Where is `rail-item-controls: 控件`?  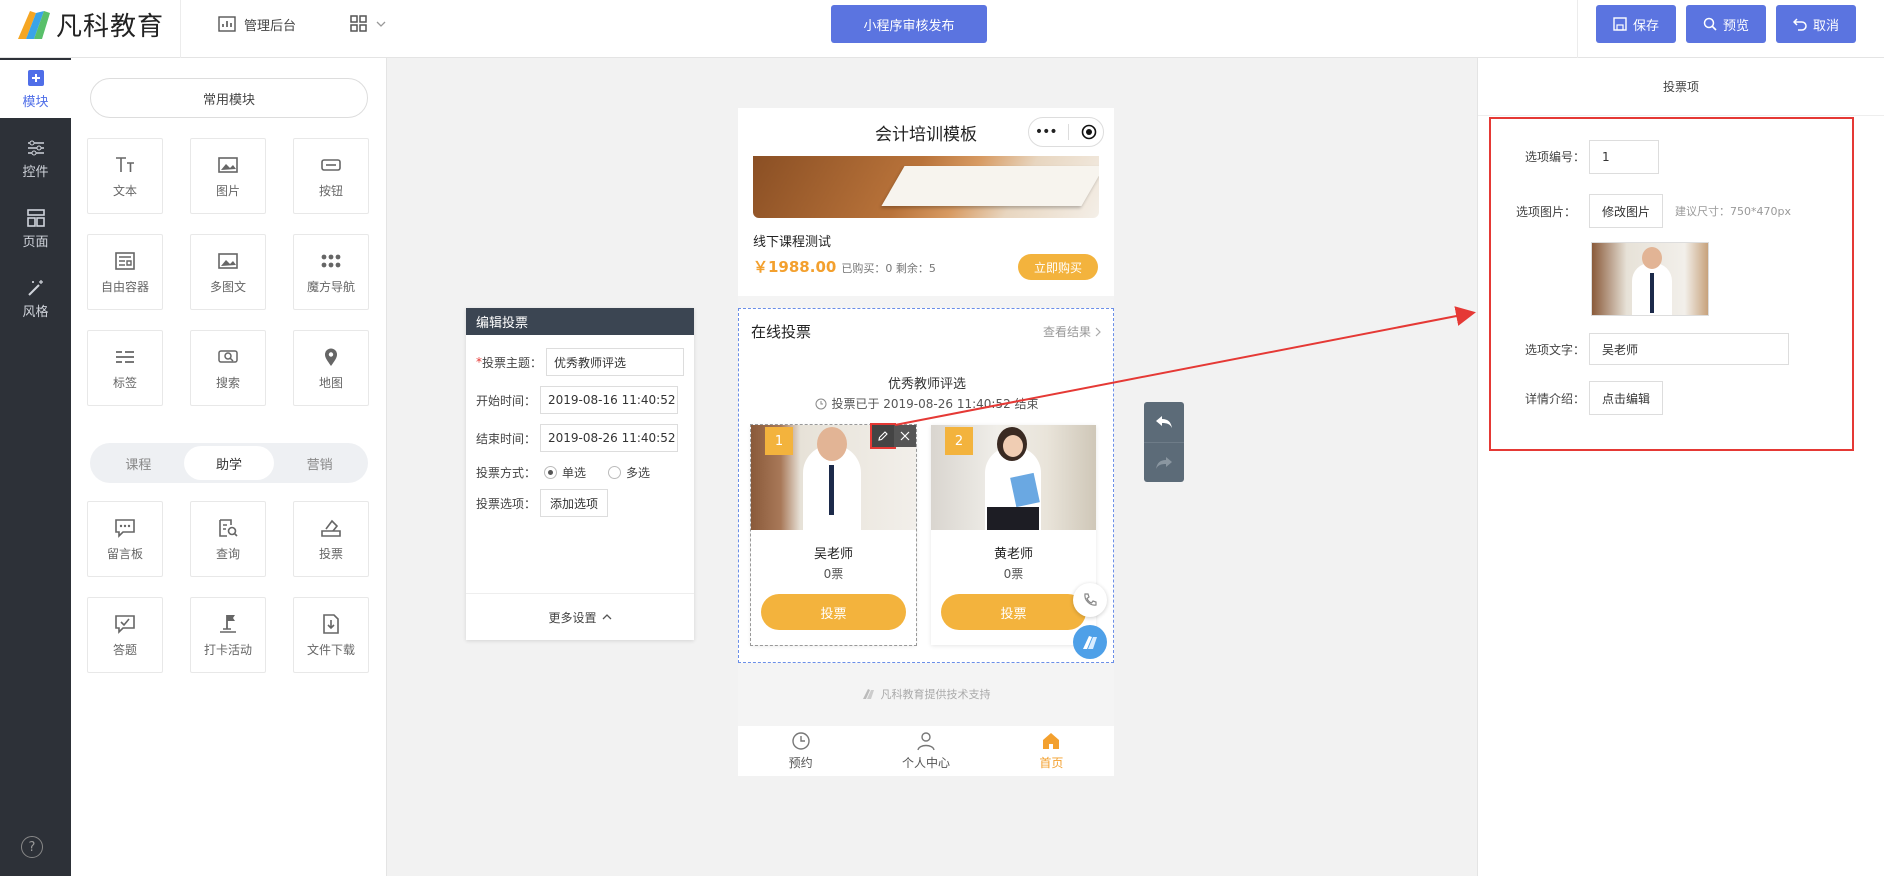
rail-item-controls: 控件 is located at coordinates (35, 159).